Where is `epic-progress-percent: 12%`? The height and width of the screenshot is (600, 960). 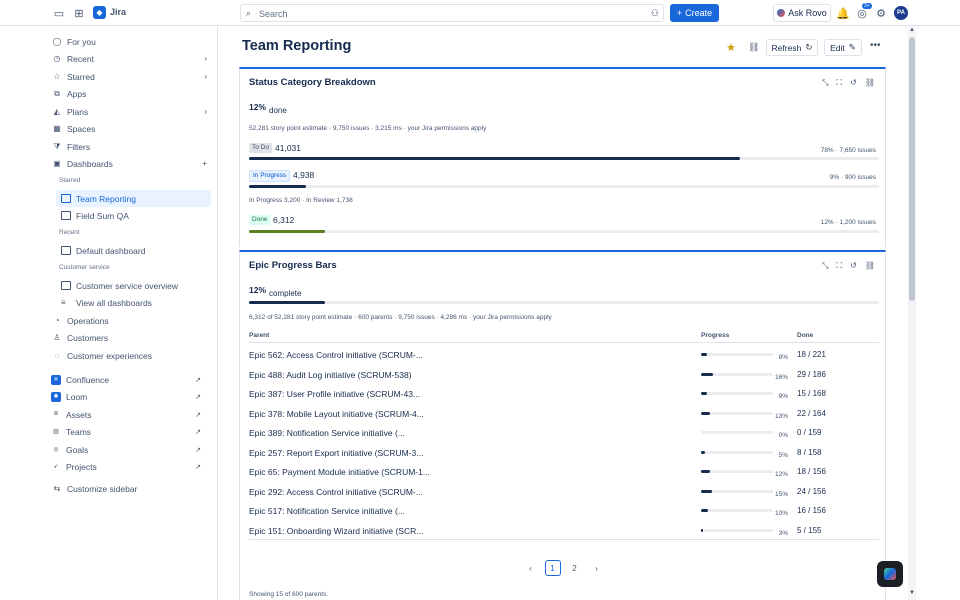 epic-progress-percent: 12% is located at coordinates (781, 474).